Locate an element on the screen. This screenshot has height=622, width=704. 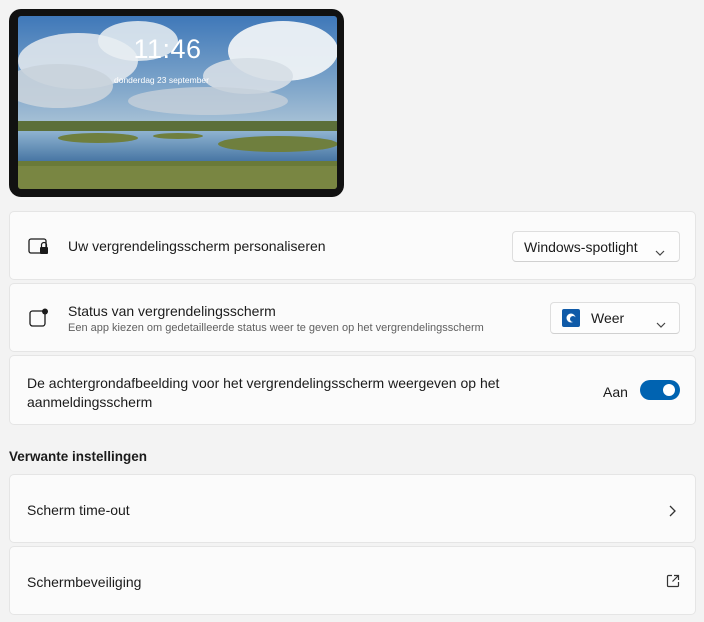
weather-app-icon is located at coordinates (571, 318).